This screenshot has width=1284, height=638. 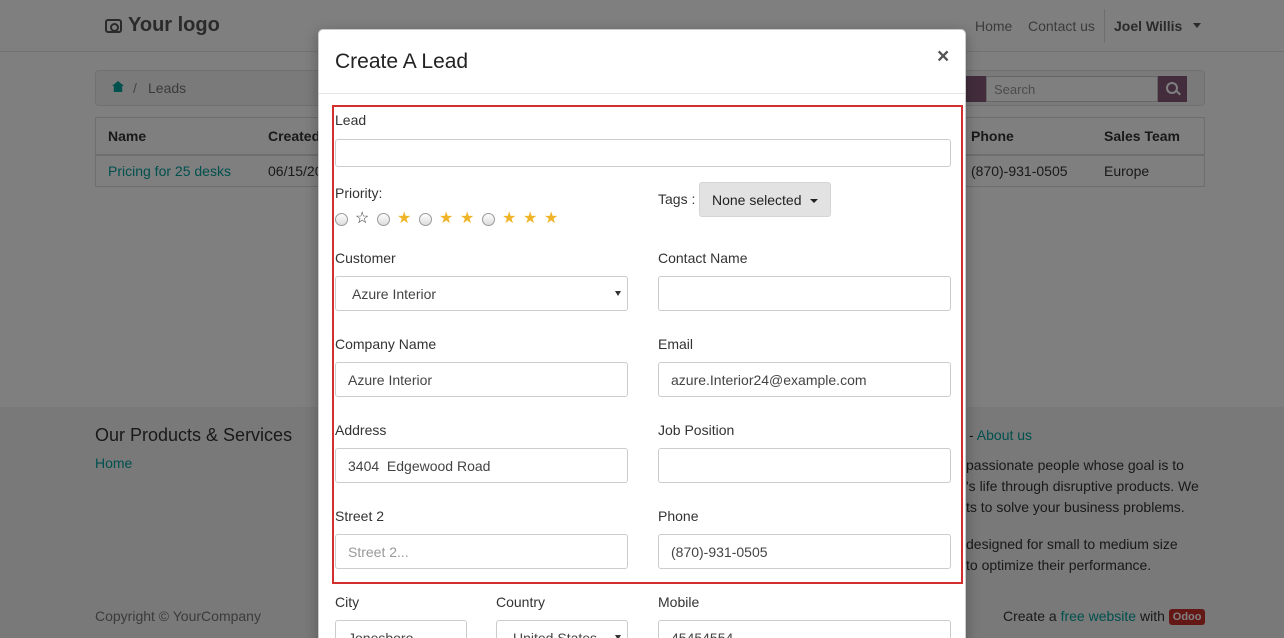 What do you see at coordinates (521, 602) in the screenshot?
I see `country-label: Country` at bounding box center [521, 602].